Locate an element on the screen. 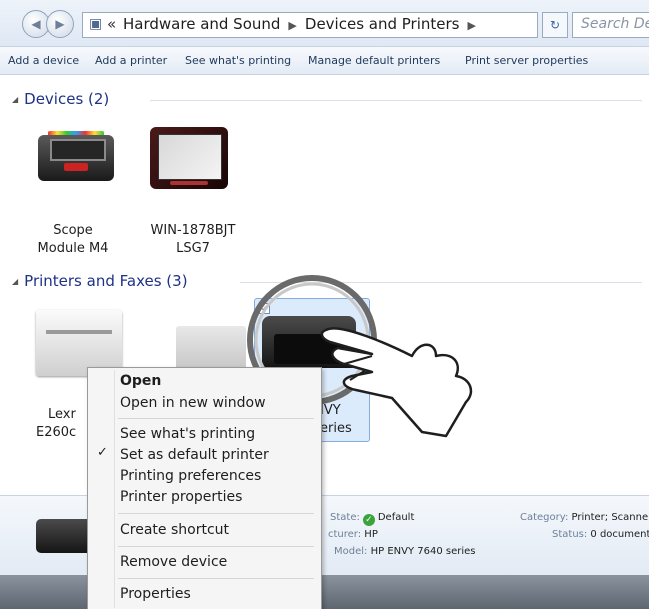 This screenshot has height=609, width=649. refresh-icon: ↻ is located at coordinates (555, 25).